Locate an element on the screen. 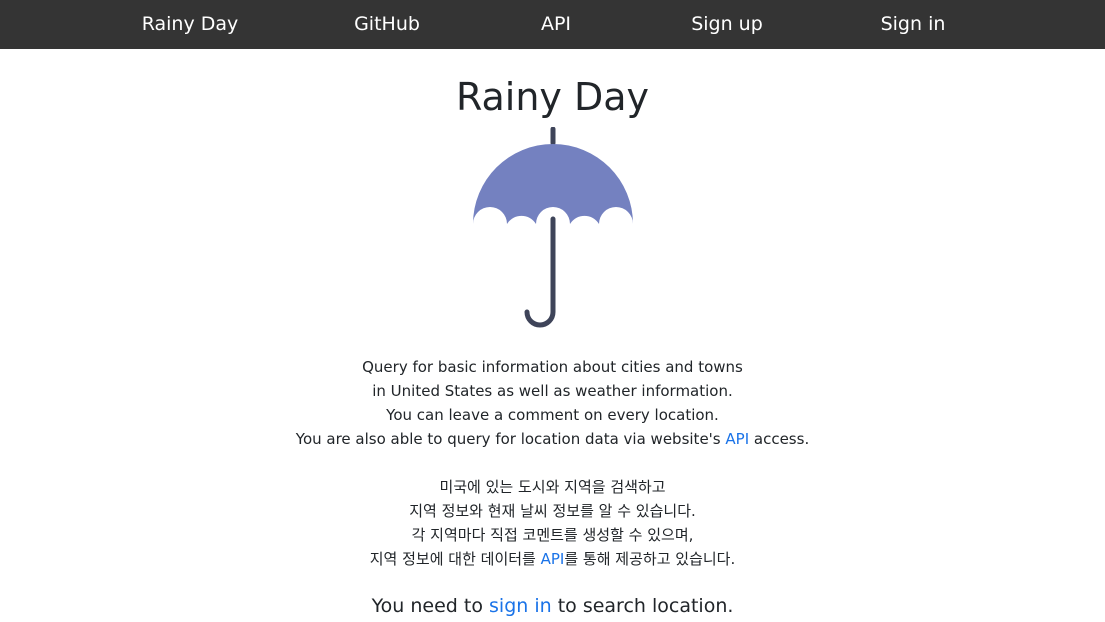 The height and width of the screenshot is (622, 1105). page-title: Rainy Day is located at coordinates (552, 97).